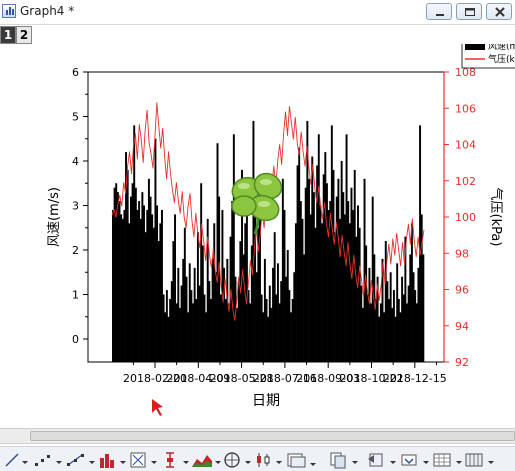  I want to click on area-tool-button, so click(202, 460).